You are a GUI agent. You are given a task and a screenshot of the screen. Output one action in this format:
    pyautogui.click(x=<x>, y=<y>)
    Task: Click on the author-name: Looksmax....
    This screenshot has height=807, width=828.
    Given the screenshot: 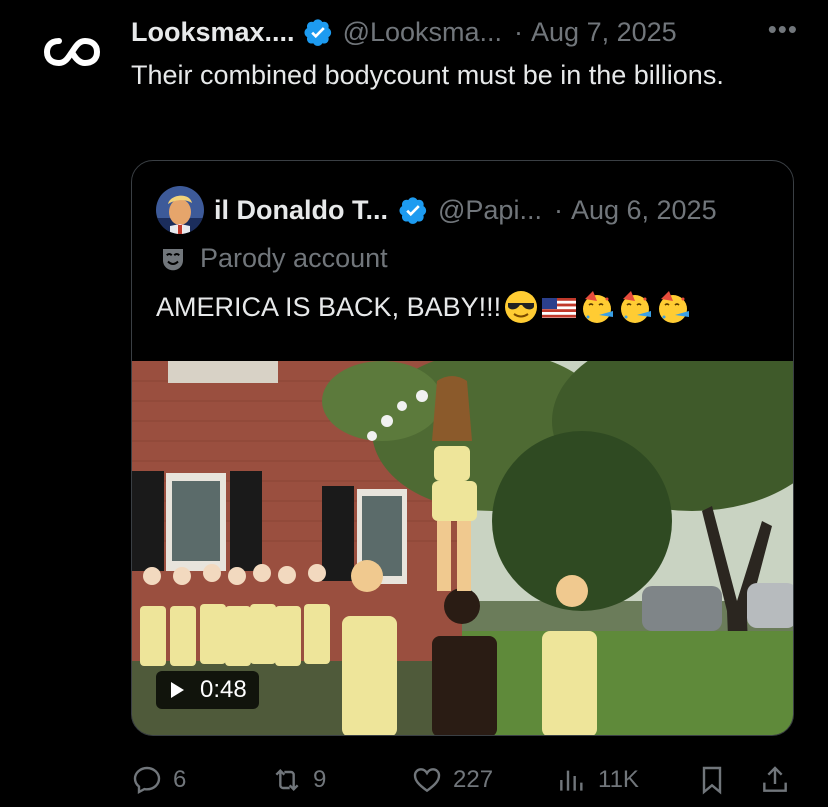 What is the action you would take?
    pyautogui.click(x=213, y=32)
    